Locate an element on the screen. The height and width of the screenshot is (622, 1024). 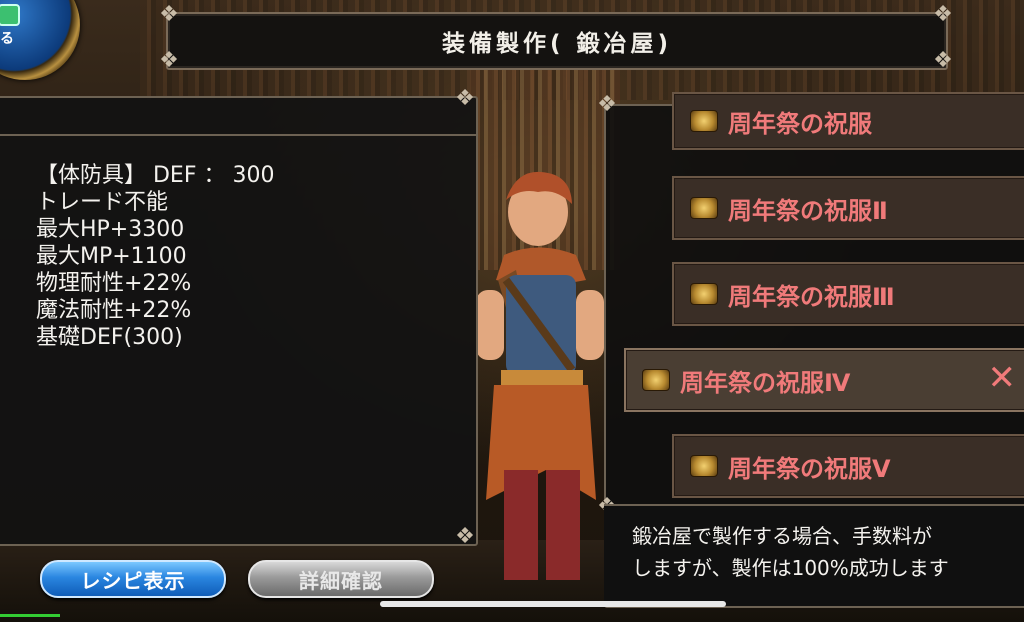
stat-line-base-def: 基礎DEF(300) is located at coordinates (109, 337).